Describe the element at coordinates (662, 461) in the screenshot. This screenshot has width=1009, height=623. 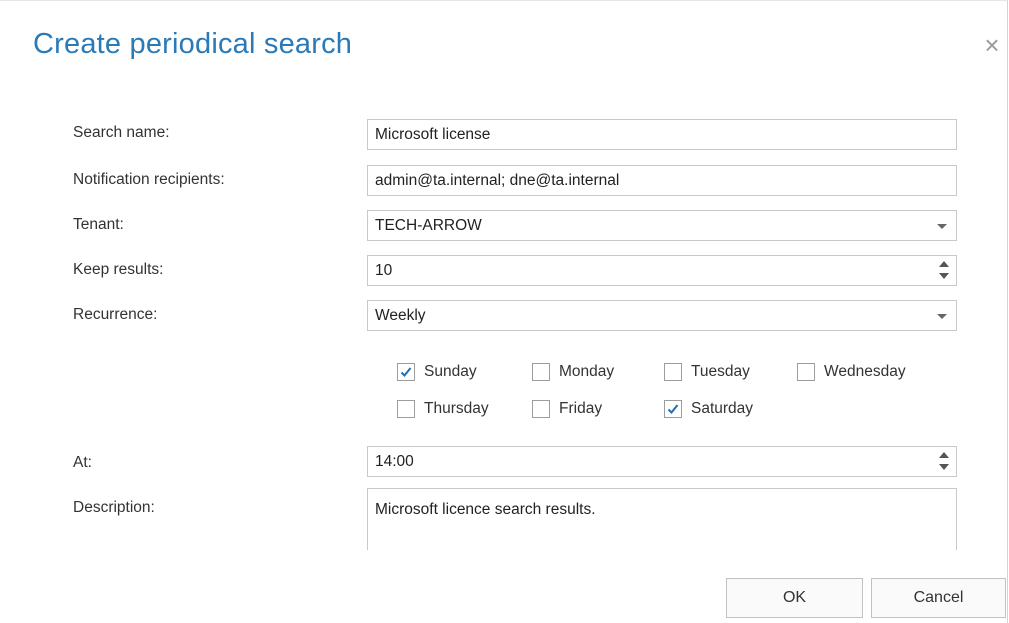
I see `at-time-stepper: 14:00` at that location.